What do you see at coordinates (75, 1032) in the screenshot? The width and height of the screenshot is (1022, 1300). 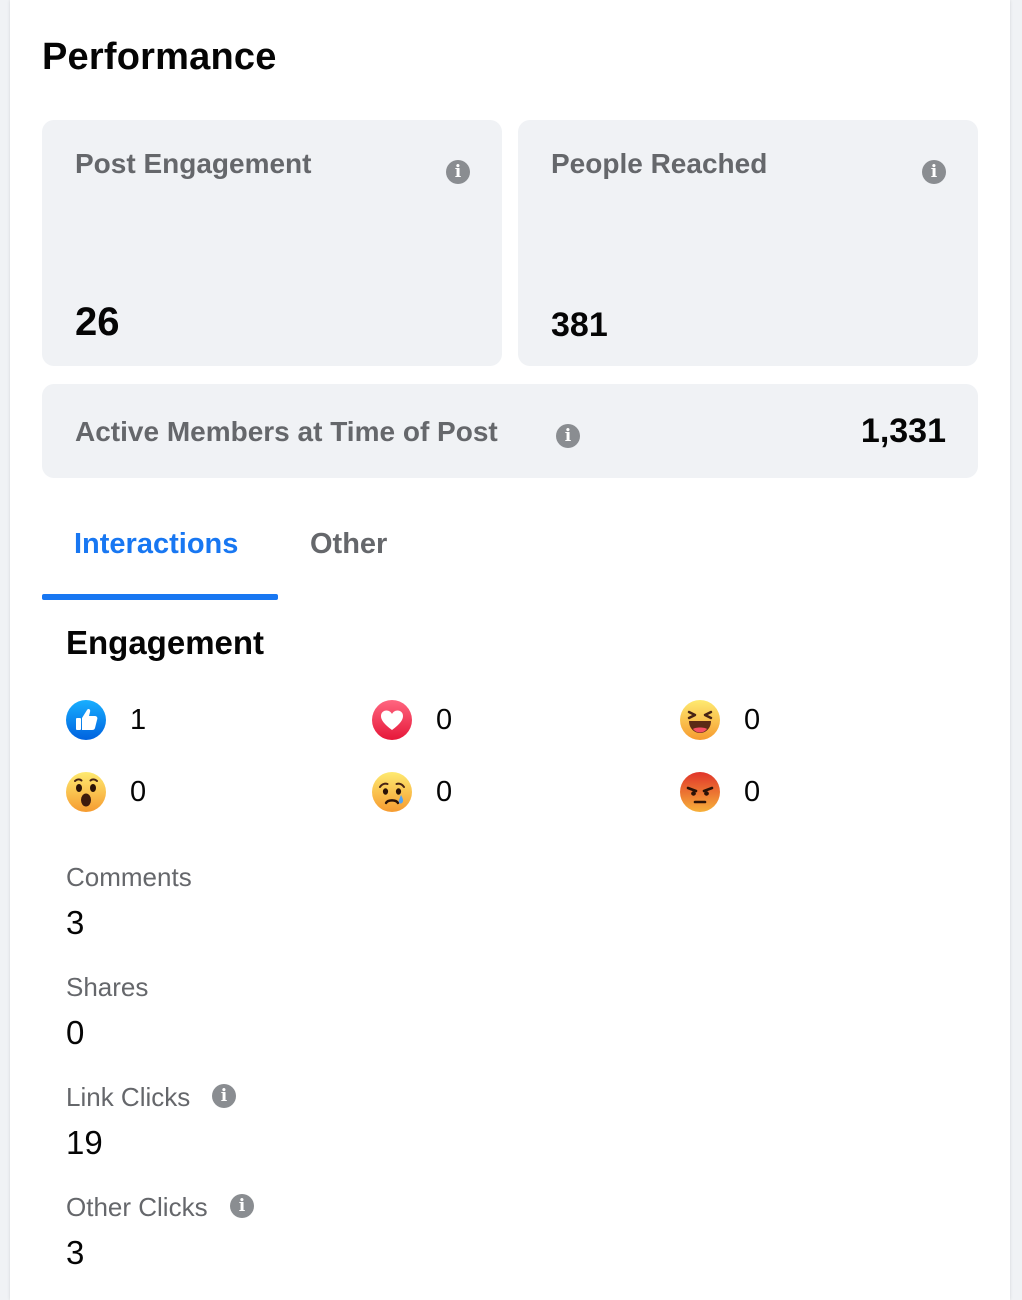 I see `shares-value: 0` at bounding box center [75, 1032].